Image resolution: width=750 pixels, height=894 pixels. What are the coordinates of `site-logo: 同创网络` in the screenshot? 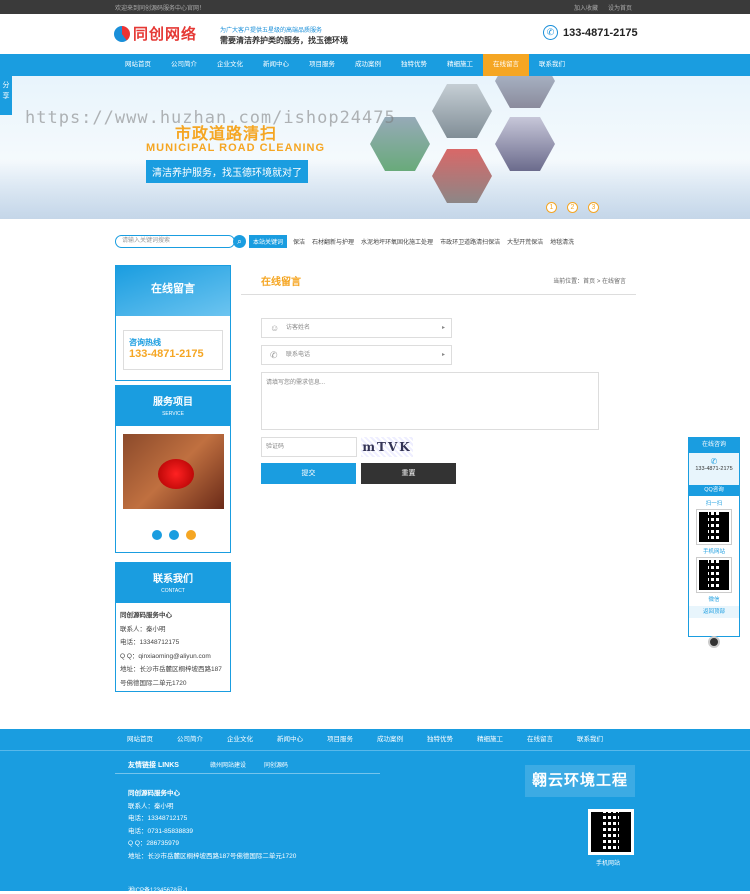 It's located at (155, 33).